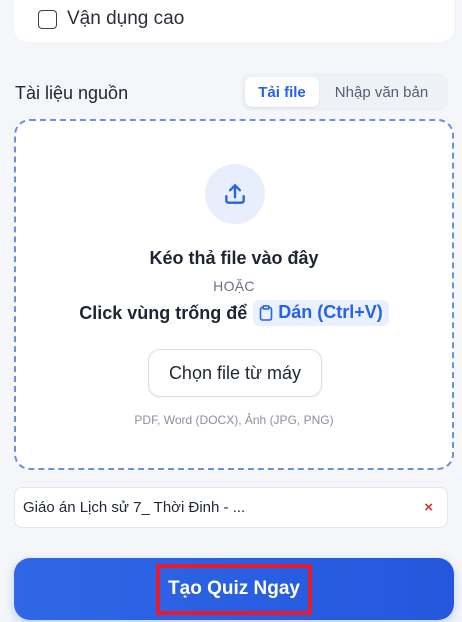  I want to click on tab-enter-text: Nhập văn bản, so click(381, 92).